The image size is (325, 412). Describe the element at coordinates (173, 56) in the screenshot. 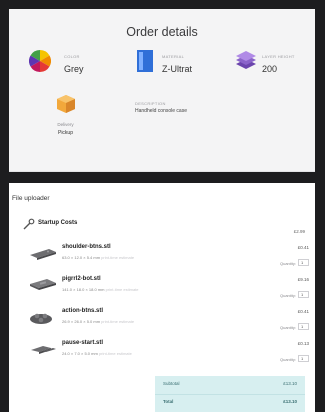

I see `material-label: MATERIAL` at that location.